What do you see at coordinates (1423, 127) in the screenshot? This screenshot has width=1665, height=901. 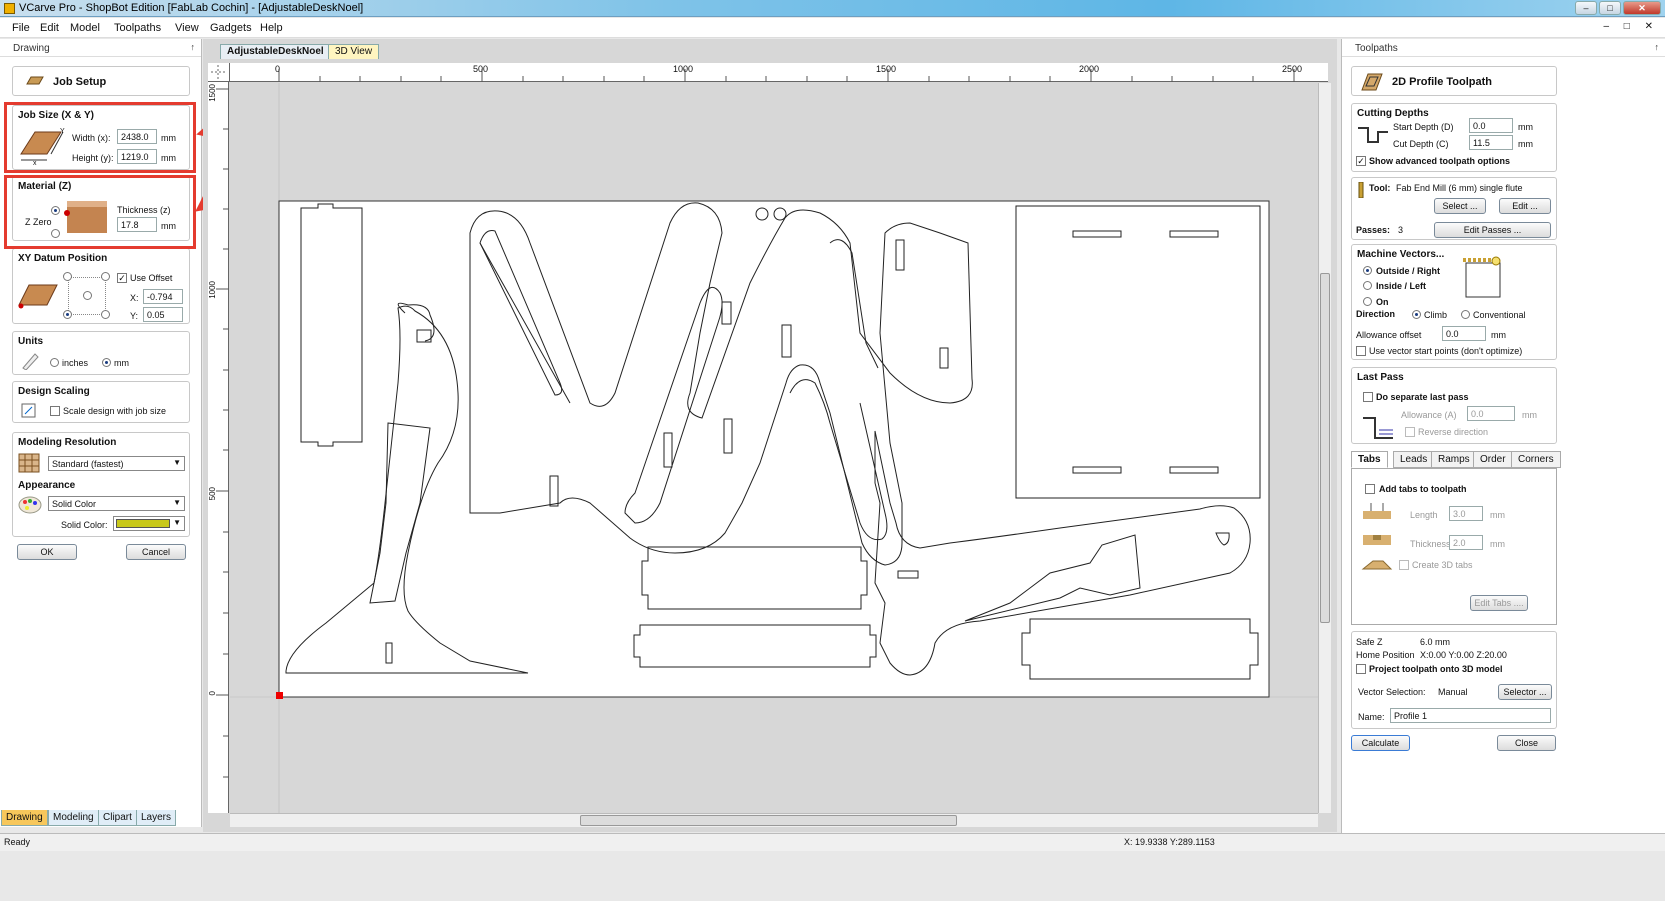 I see `start-depth-label: Start Depth (D)` at bounding box center [1423, 127].